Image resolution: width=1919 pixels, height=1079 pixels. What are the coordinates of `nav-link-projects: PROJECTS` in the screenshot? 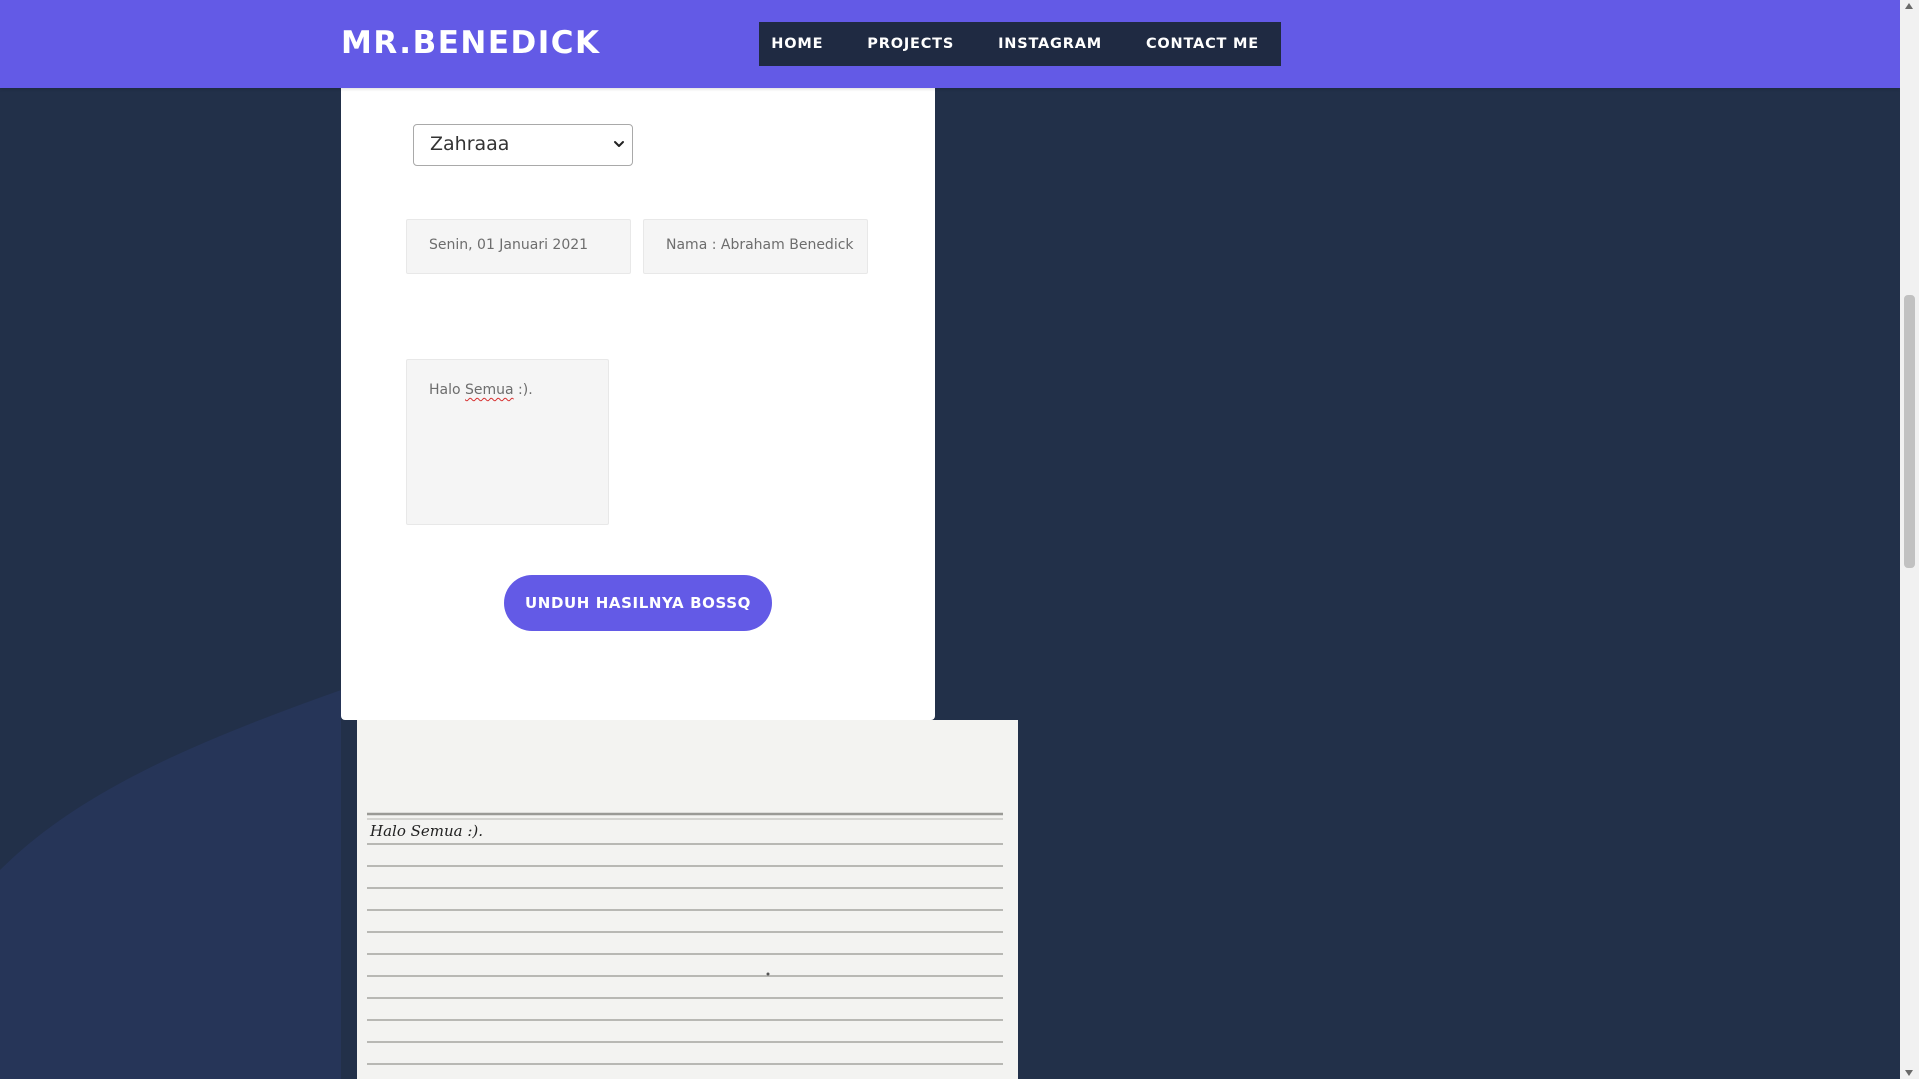 It's located at (910, 44).